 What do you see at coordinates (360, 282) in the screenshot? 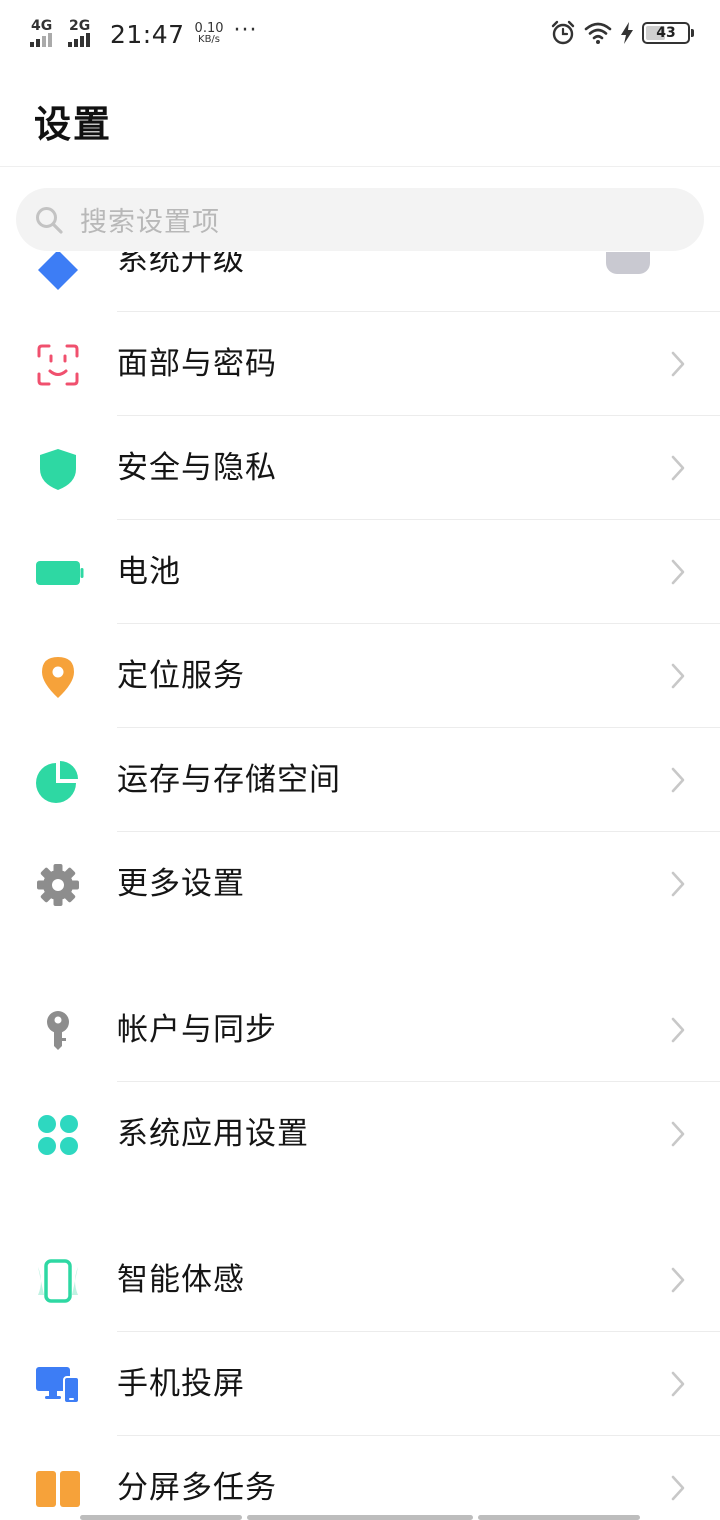
I see `settings-item-system-update: 系统升级` at bounding box center [360, 282].